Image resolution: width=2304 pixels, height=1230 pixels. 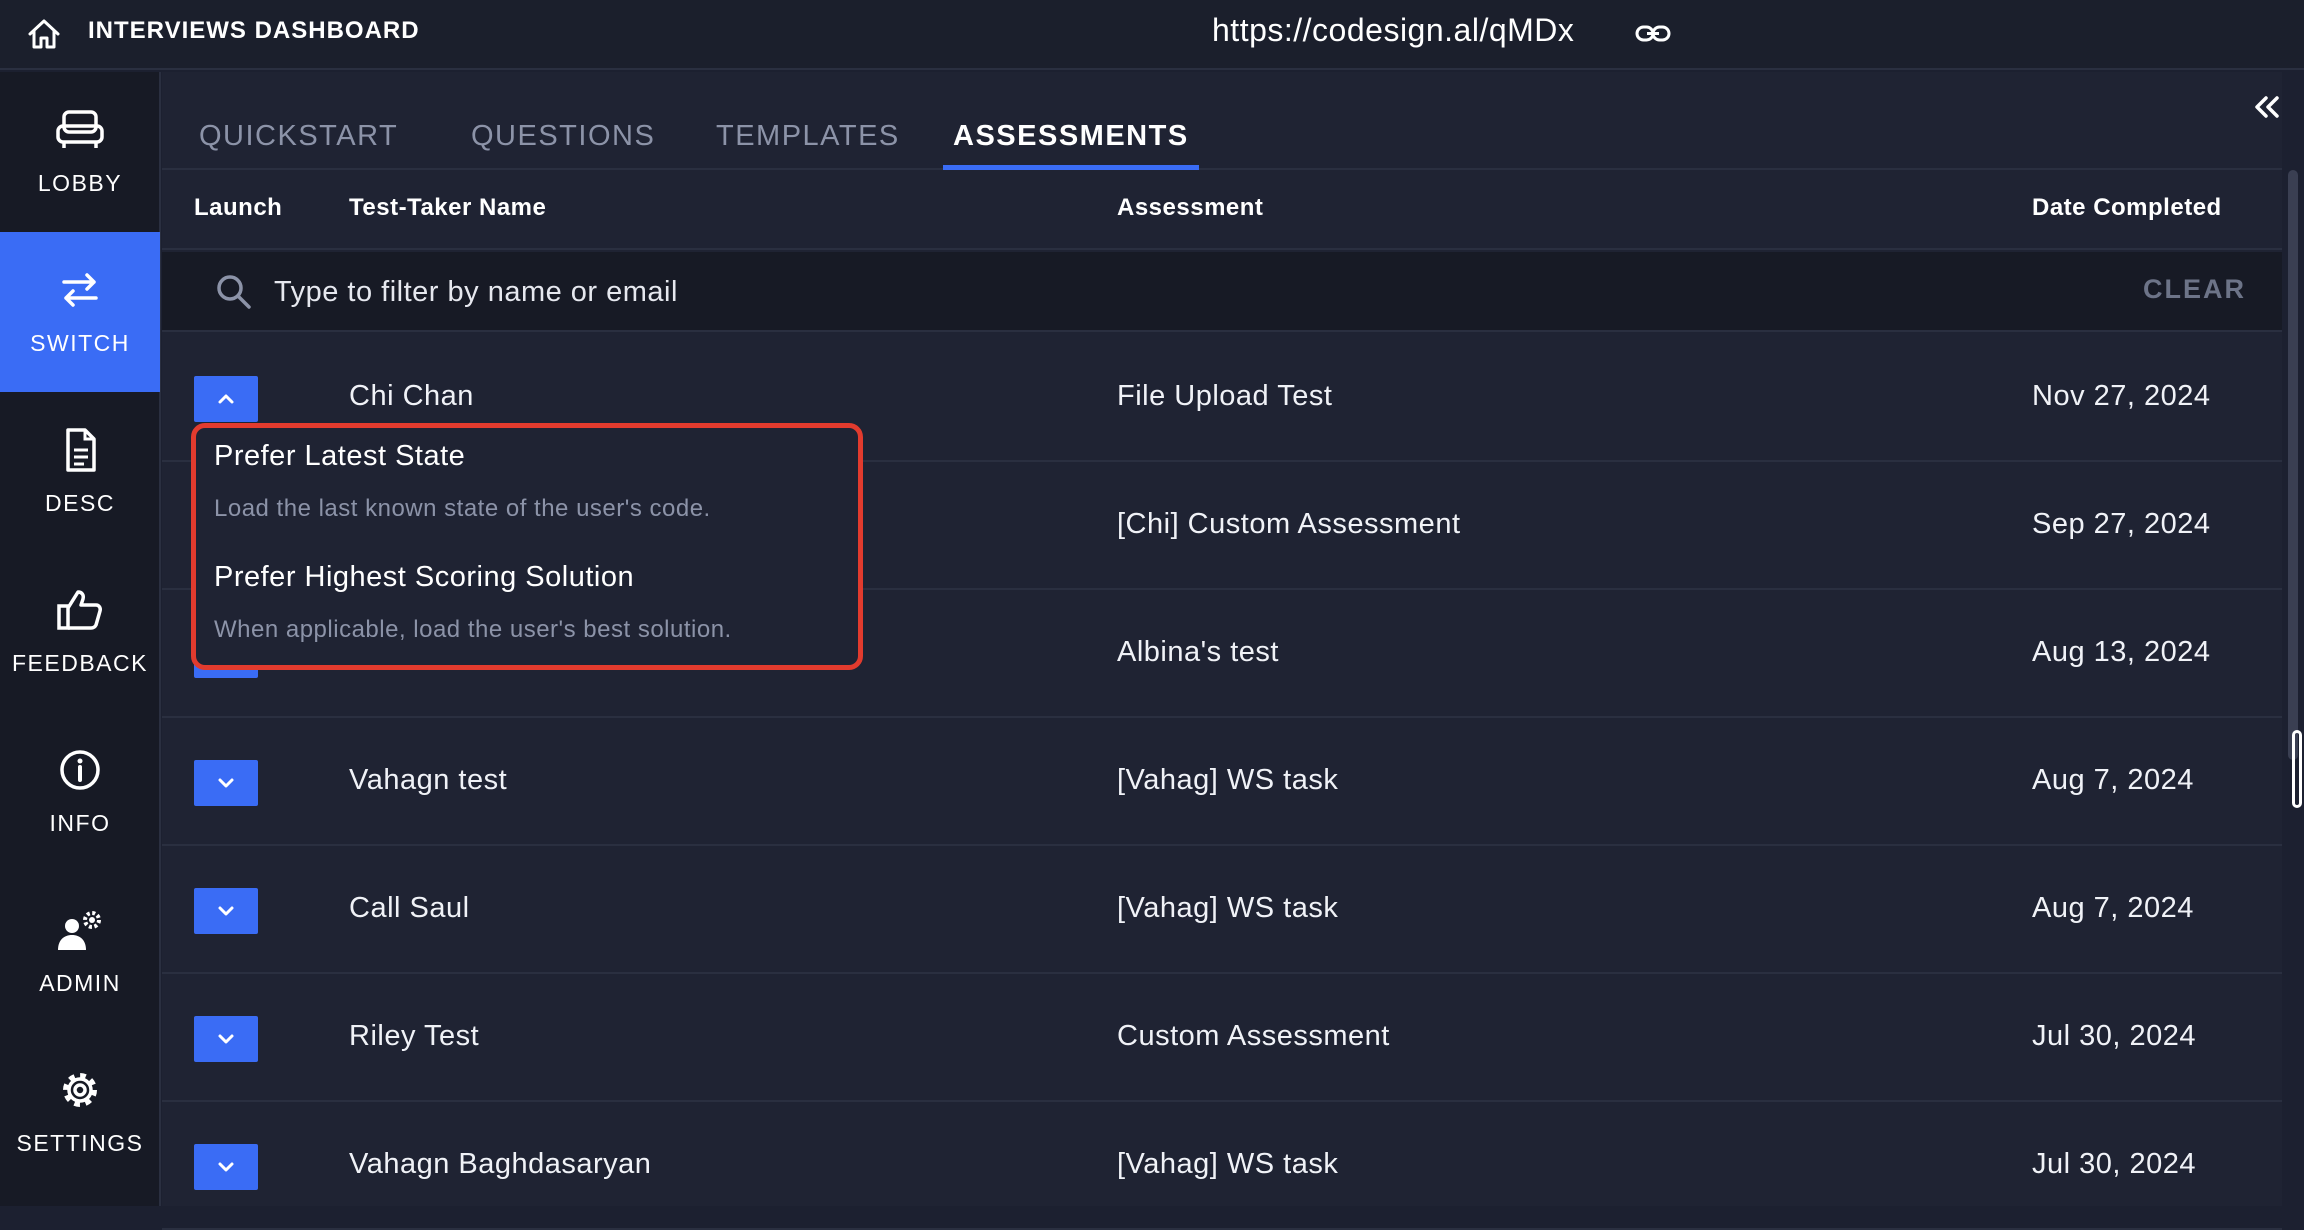 What do you see at coordinates (80, 129) in the screenshot?
I see `sofa-icon` at bounding box center [80, 129].